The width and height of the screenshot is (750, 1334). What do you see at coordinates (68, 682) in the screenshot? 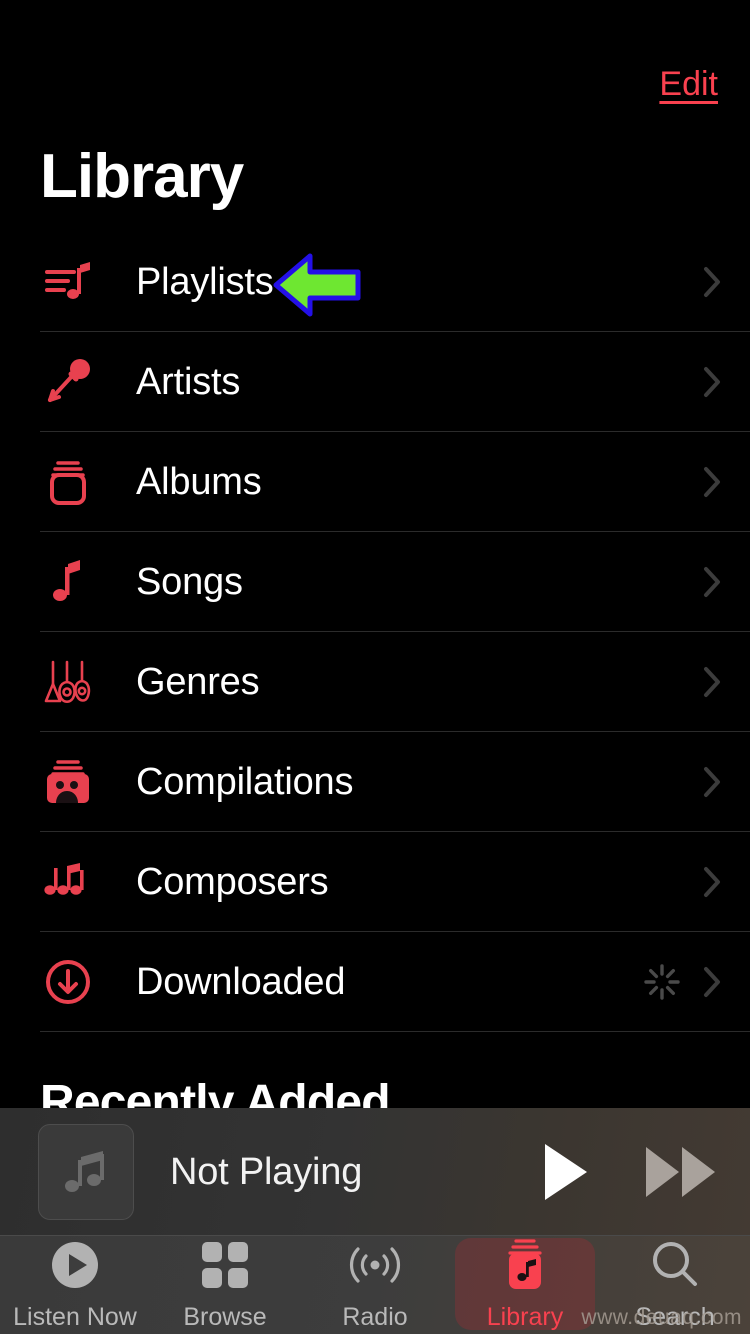
I see `guitars-icon` at bounding box center [68, 682].